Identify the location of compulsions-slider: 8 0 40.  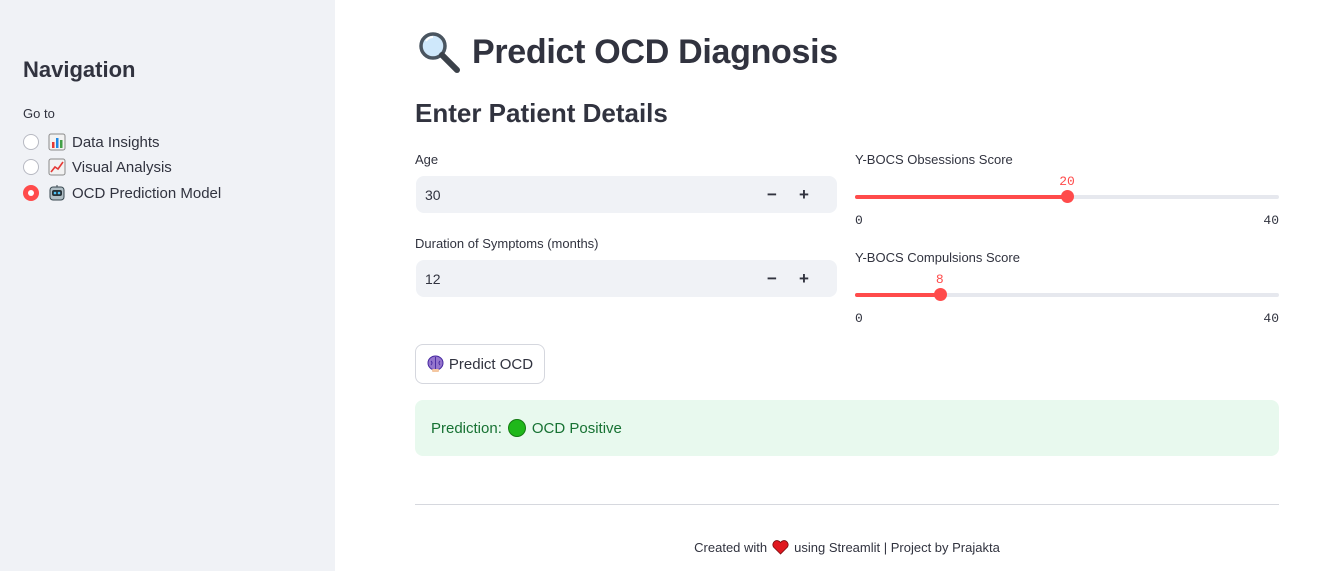
(1067, 299).